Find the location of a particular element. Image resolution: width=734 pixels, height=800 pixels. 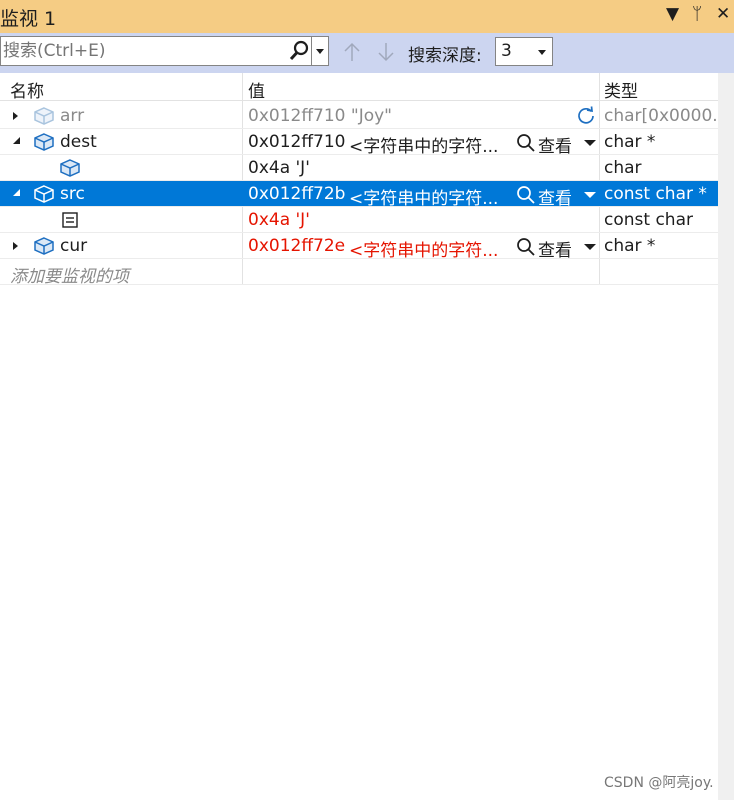

column-header-name: 名称 is located at coordinates (27, 89).